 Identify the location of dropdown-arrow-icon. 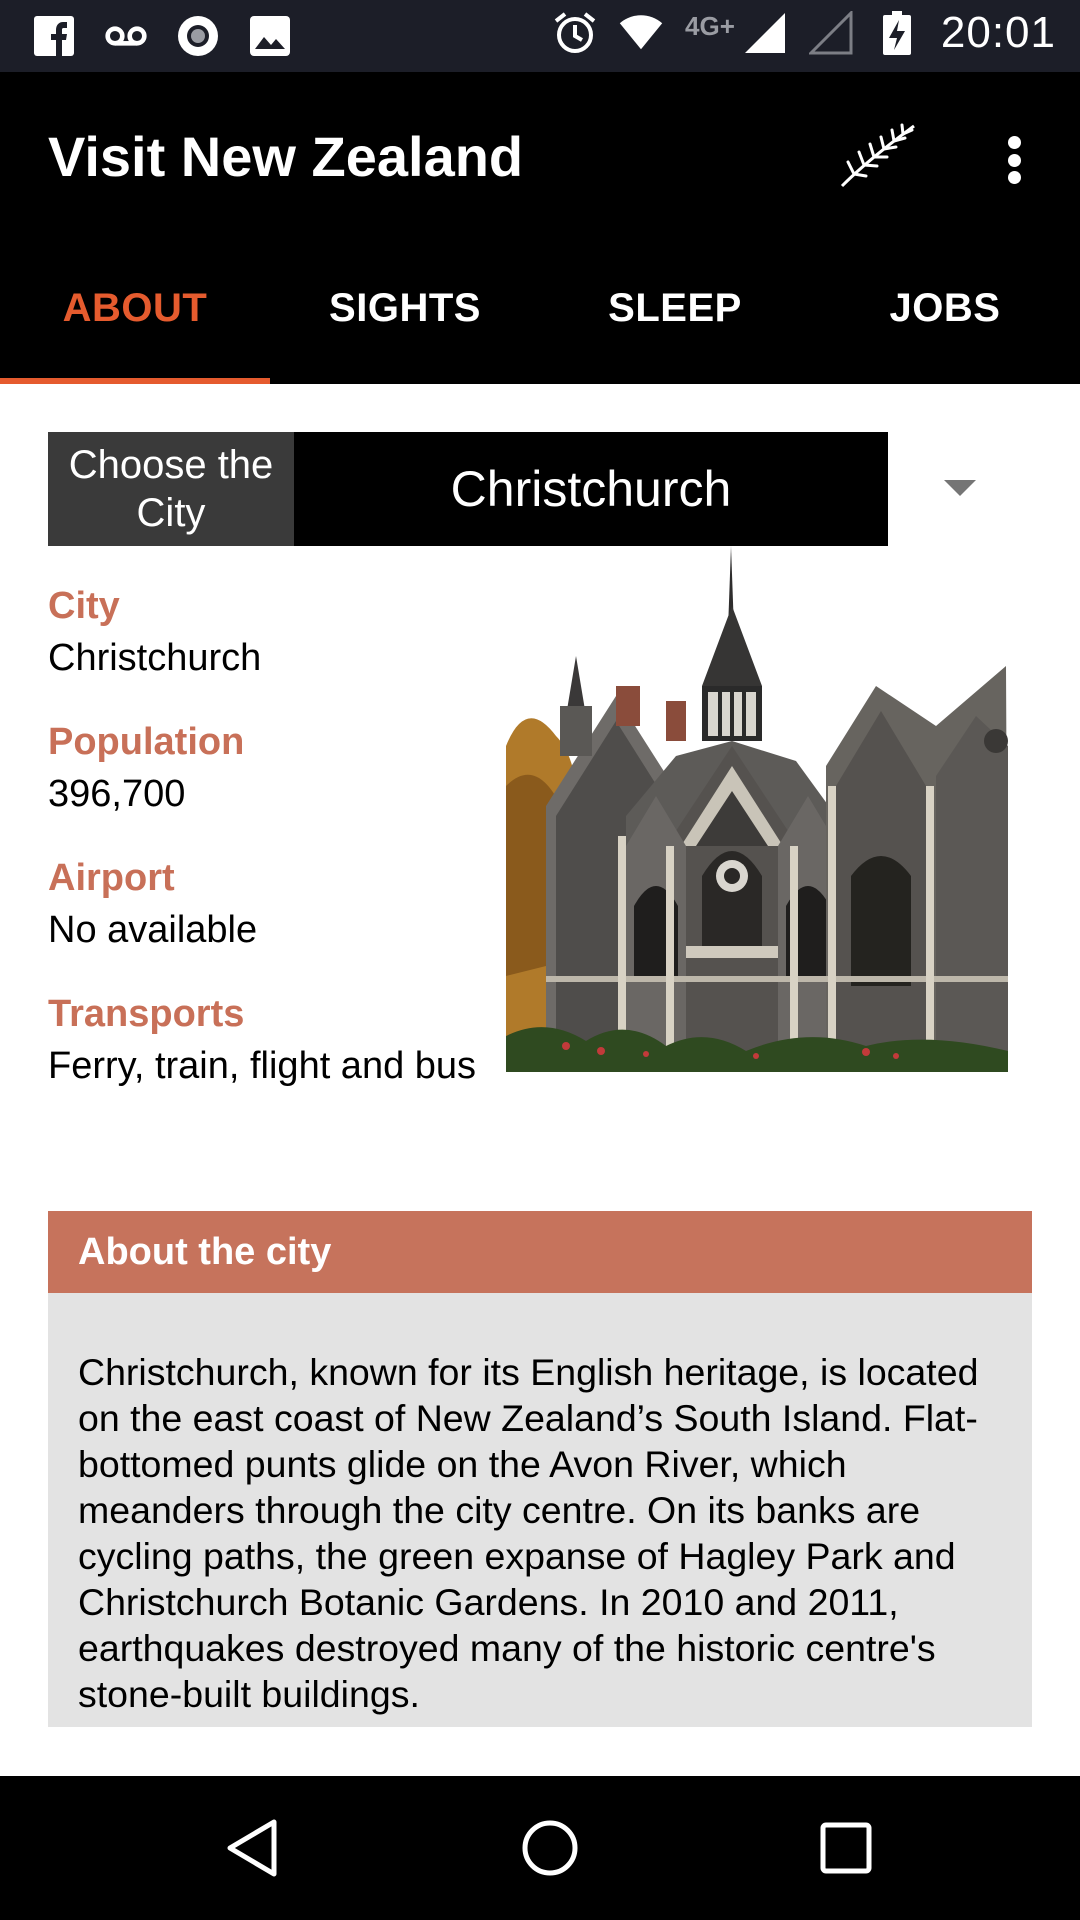
(960, 488).